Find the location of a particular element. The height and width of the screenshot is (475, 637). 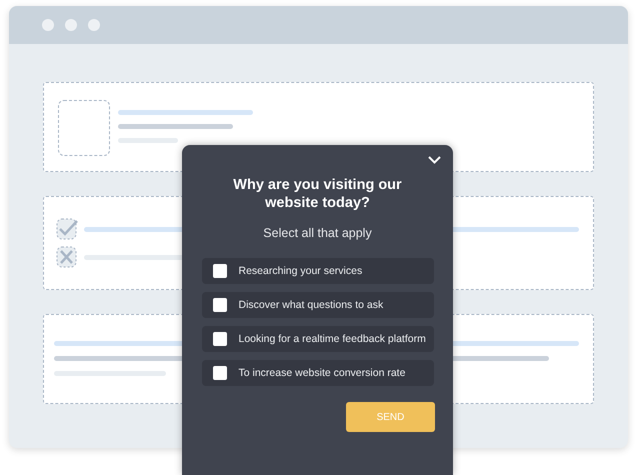

survey-option: Discover what questions to ask is located at coordinates (318, 305).